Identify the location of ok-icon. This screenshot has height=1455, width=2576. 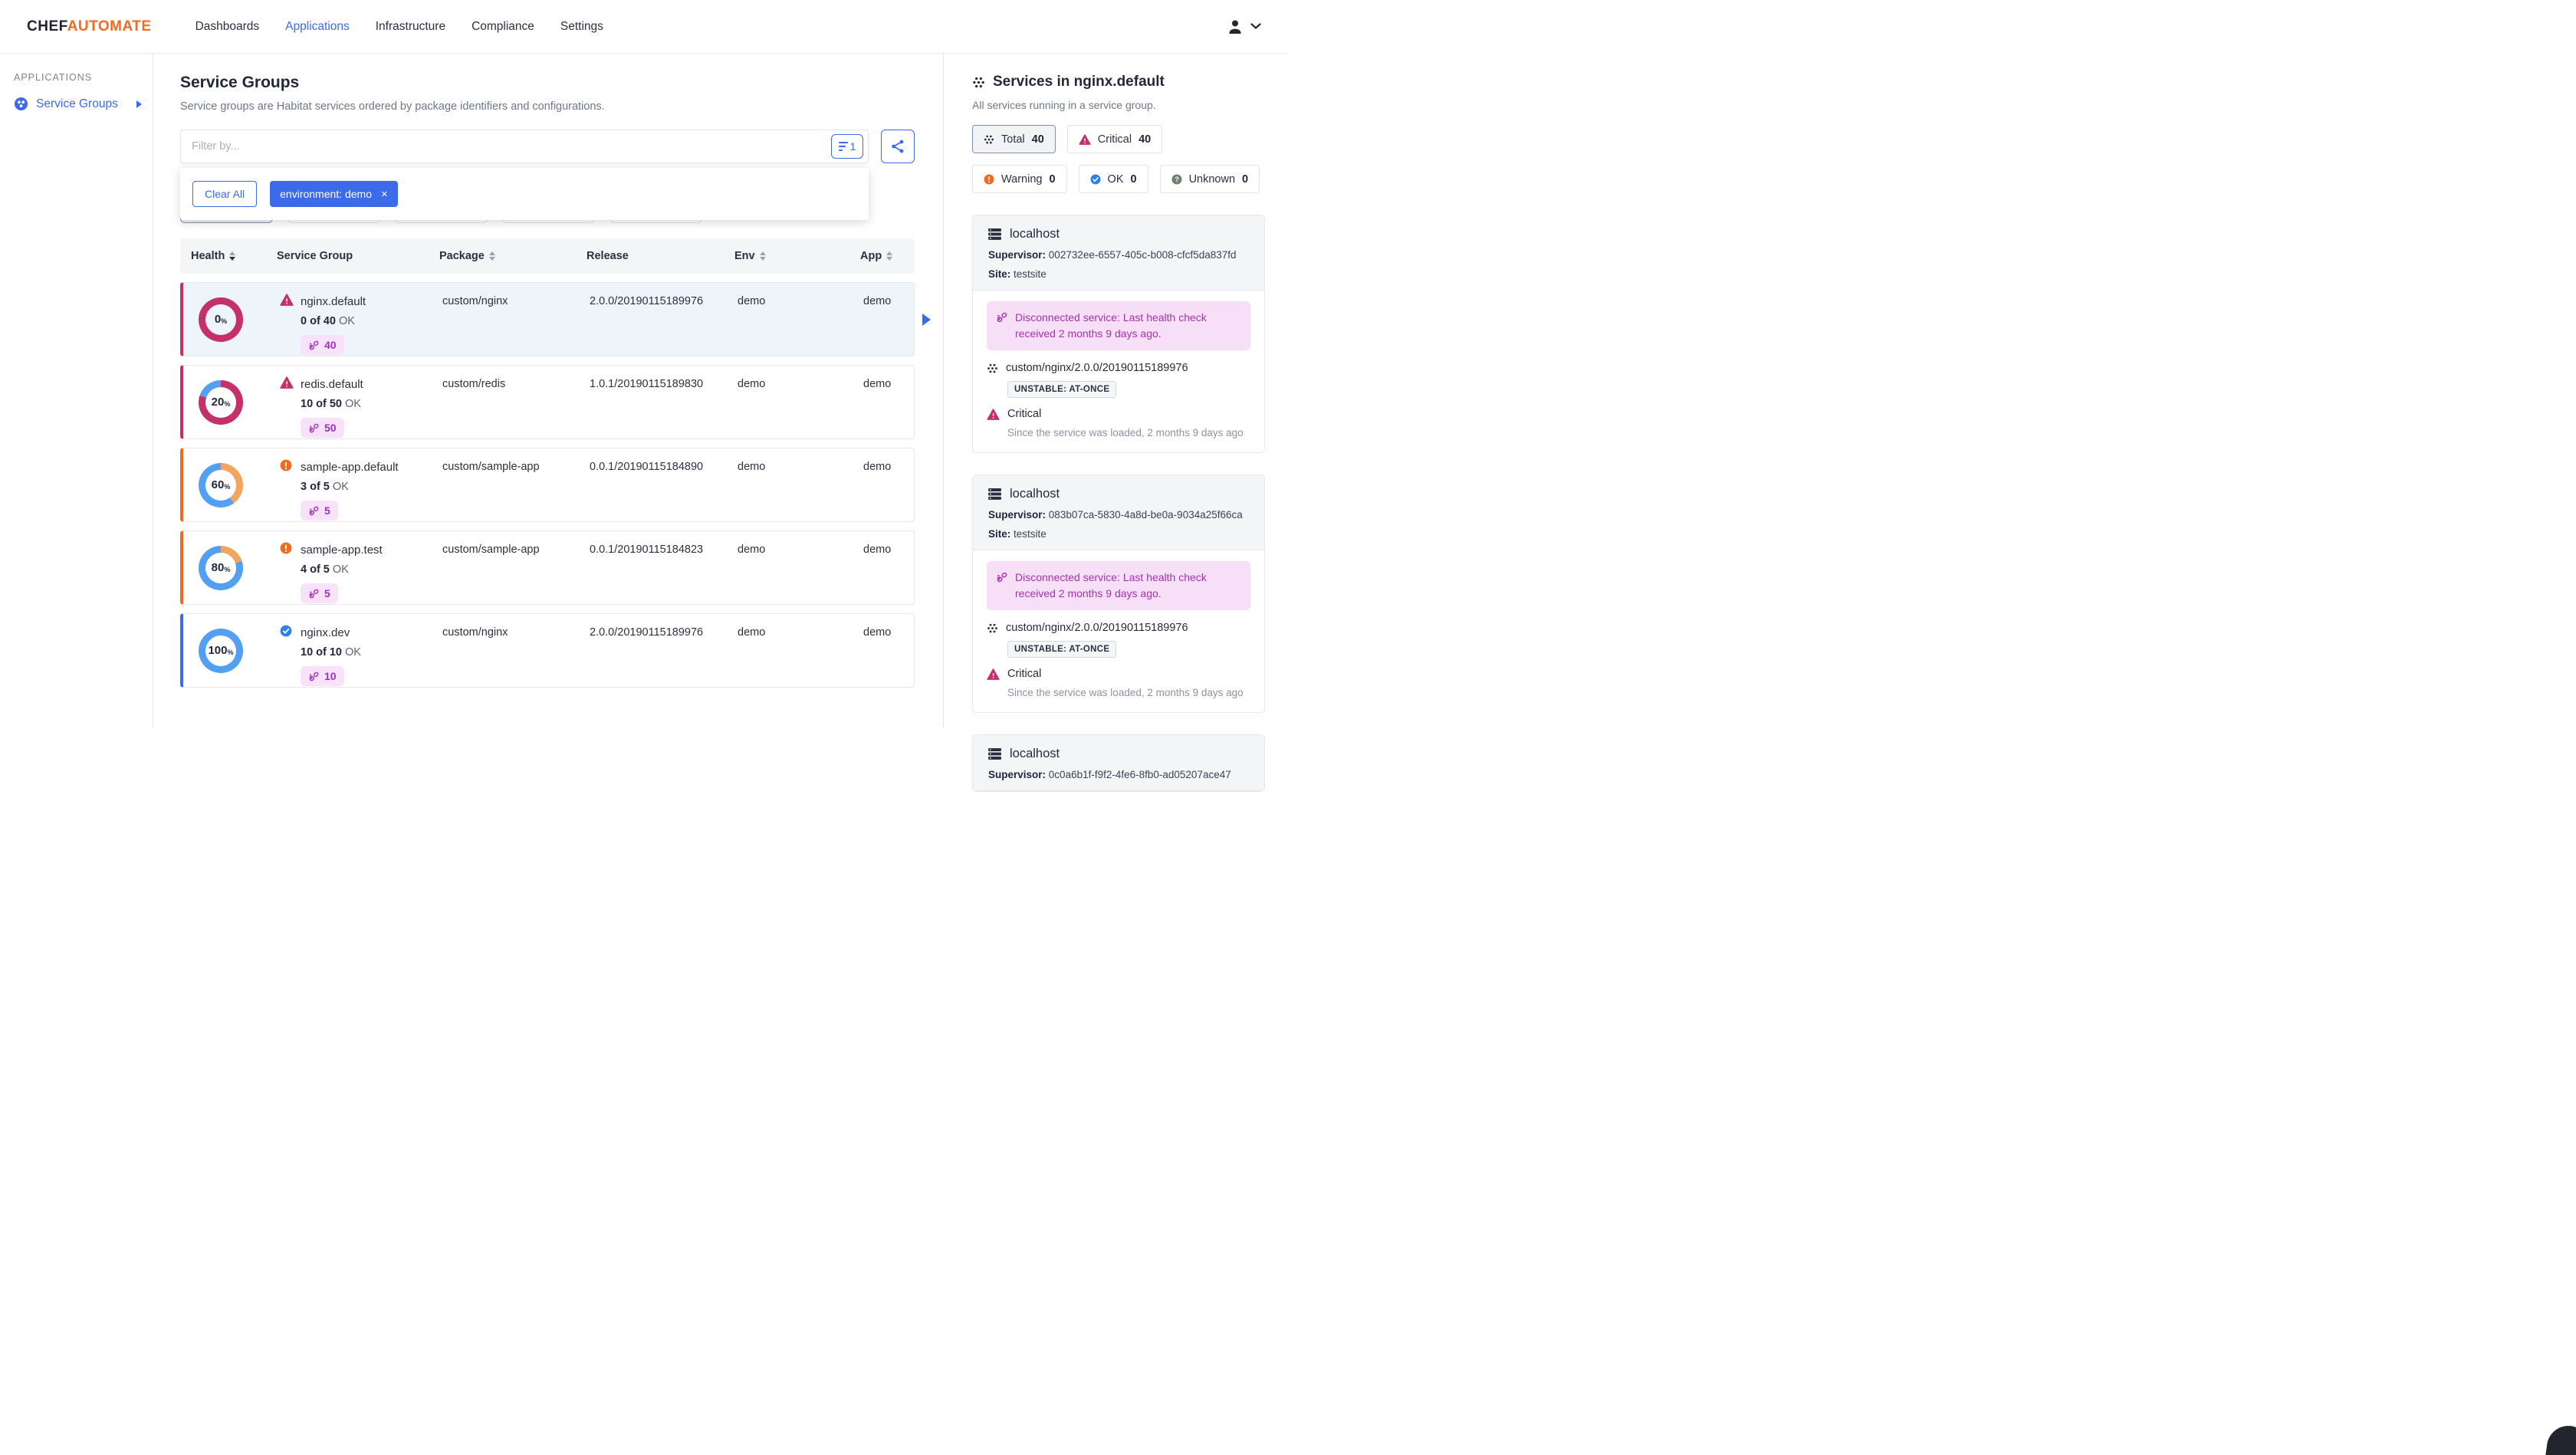
(1096, 179).